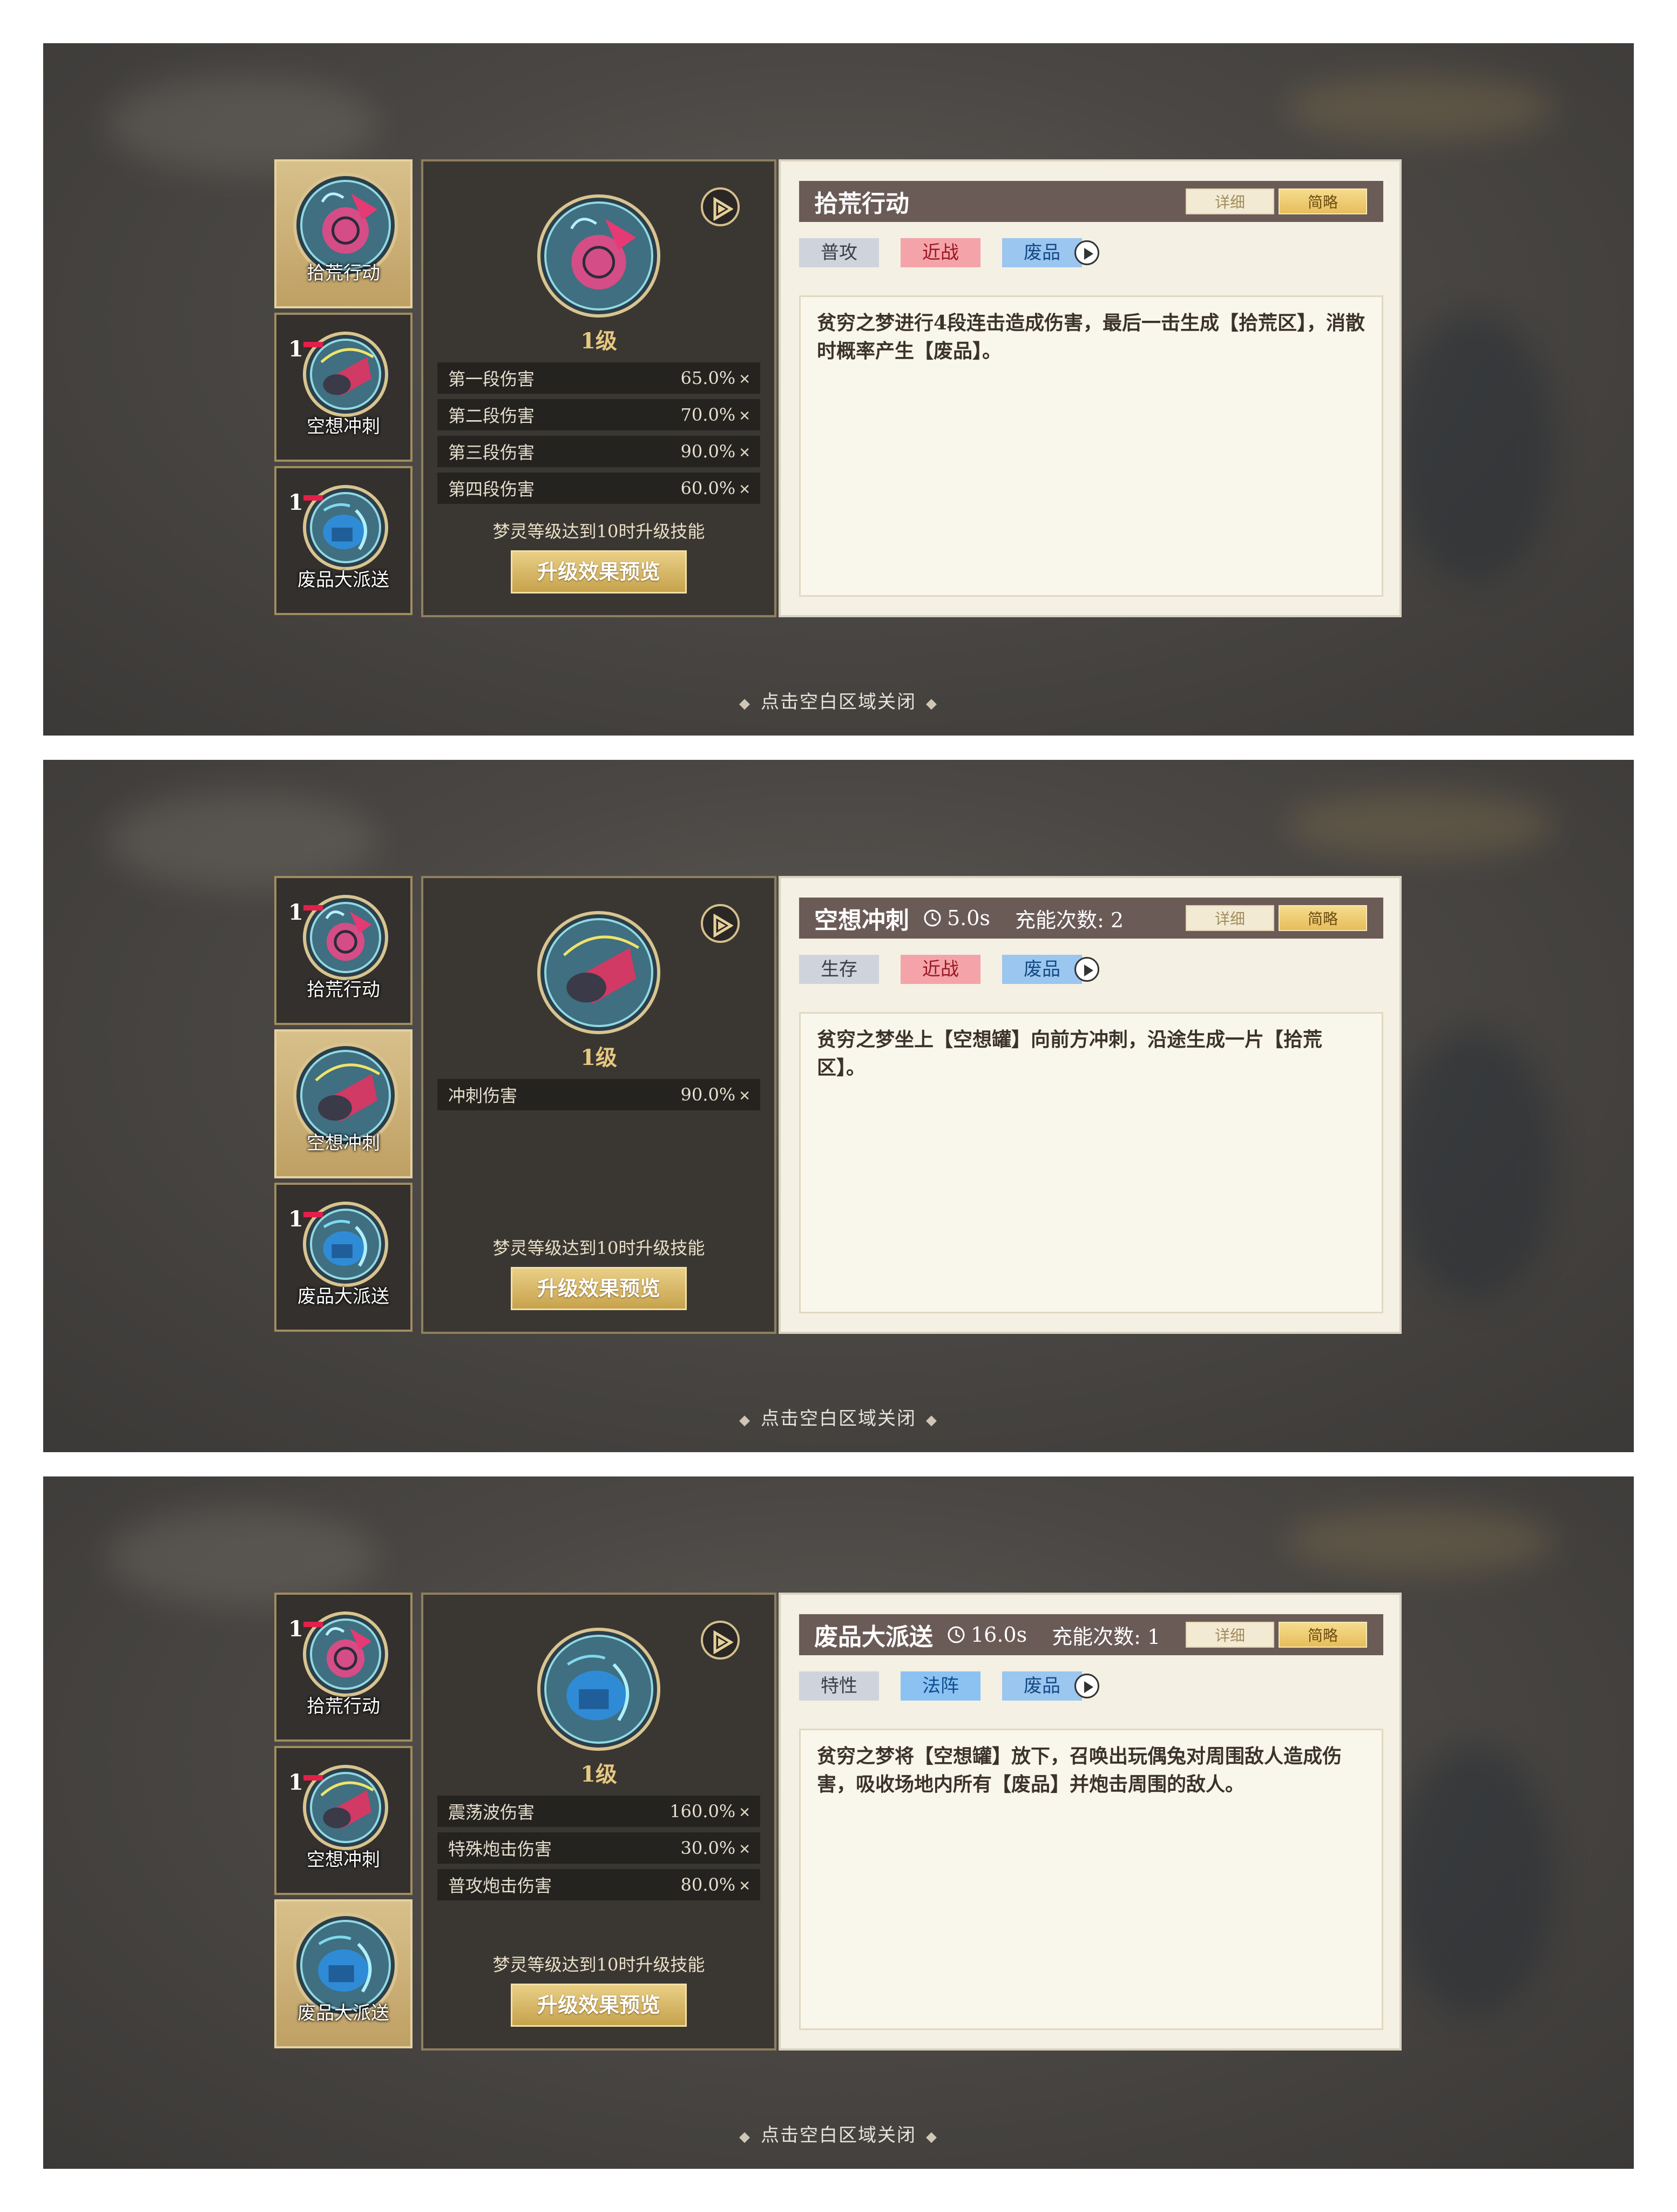 Image resolution: width=1677 pixels, height=2212 pixels. What do you see at coordinates (1091, 446) in the screenshot?
I see `skill-description: 贫穷之梦进行4段连击造成伤害，最后一击生成【拾荒区】，消散时概率产生【废品】。` at bounding box center [1091, 446].